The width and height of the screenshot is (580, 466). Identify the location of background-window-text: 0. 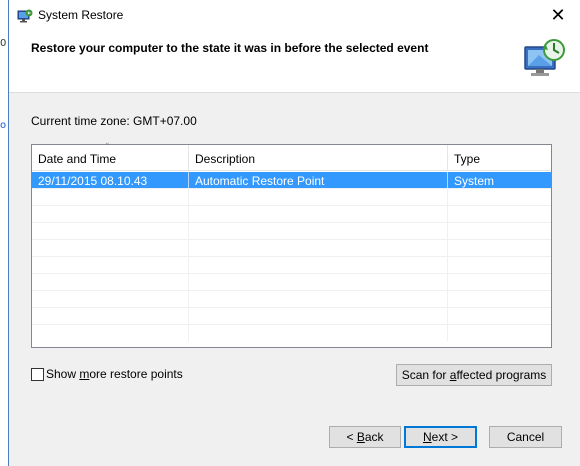
(3, 43).